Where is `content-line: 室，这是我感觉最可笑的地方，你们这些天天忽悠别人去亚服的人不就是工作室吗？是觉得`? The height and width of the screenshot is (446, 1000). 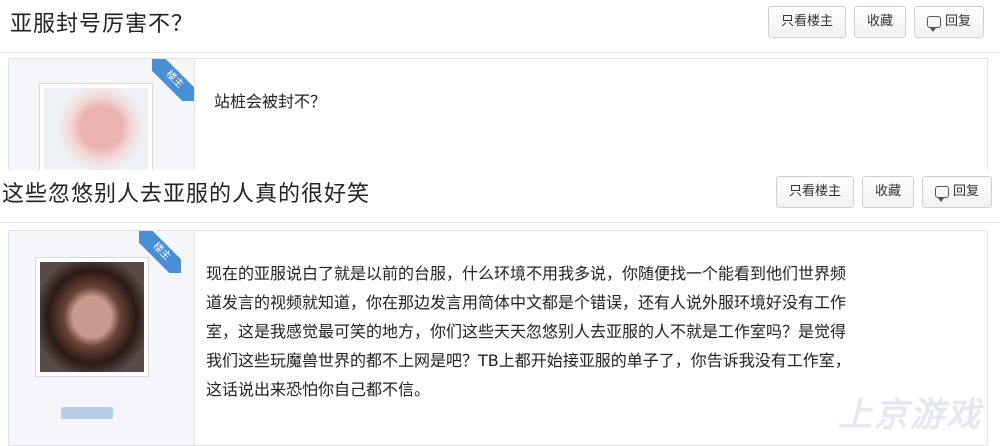
content-line: 室，这是我感觉最可笑的地方，你们这些天天忽悠别人去亚服的人不就是工作室吗？是觉得 is located at coordinates (526, 331).